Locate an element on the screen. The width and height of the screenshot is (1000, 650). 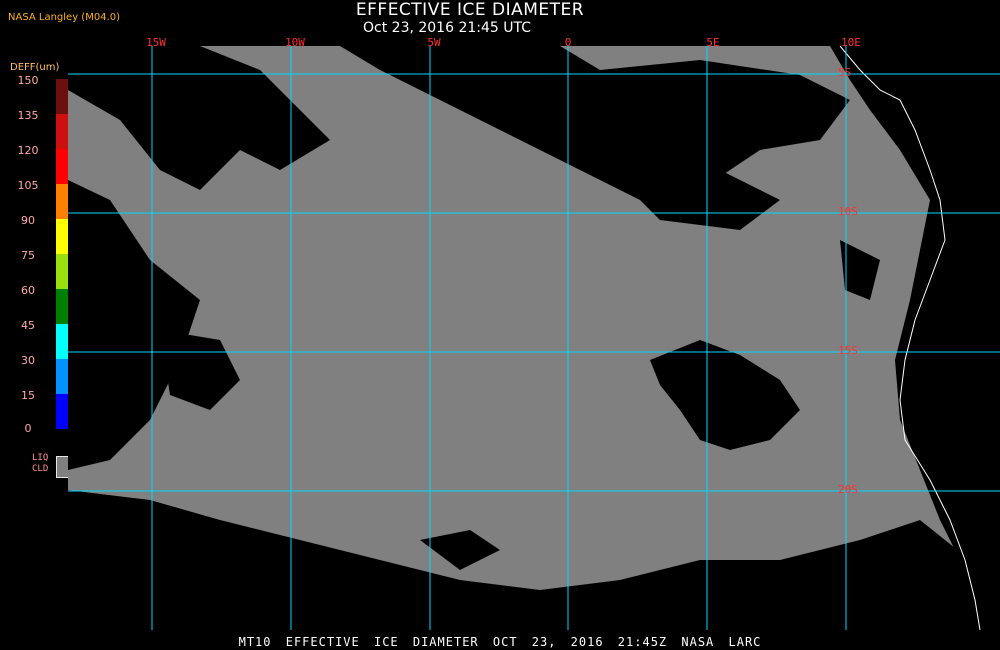
liquid-cloud-label-line2: CLD is located at coordinates (40, 469).